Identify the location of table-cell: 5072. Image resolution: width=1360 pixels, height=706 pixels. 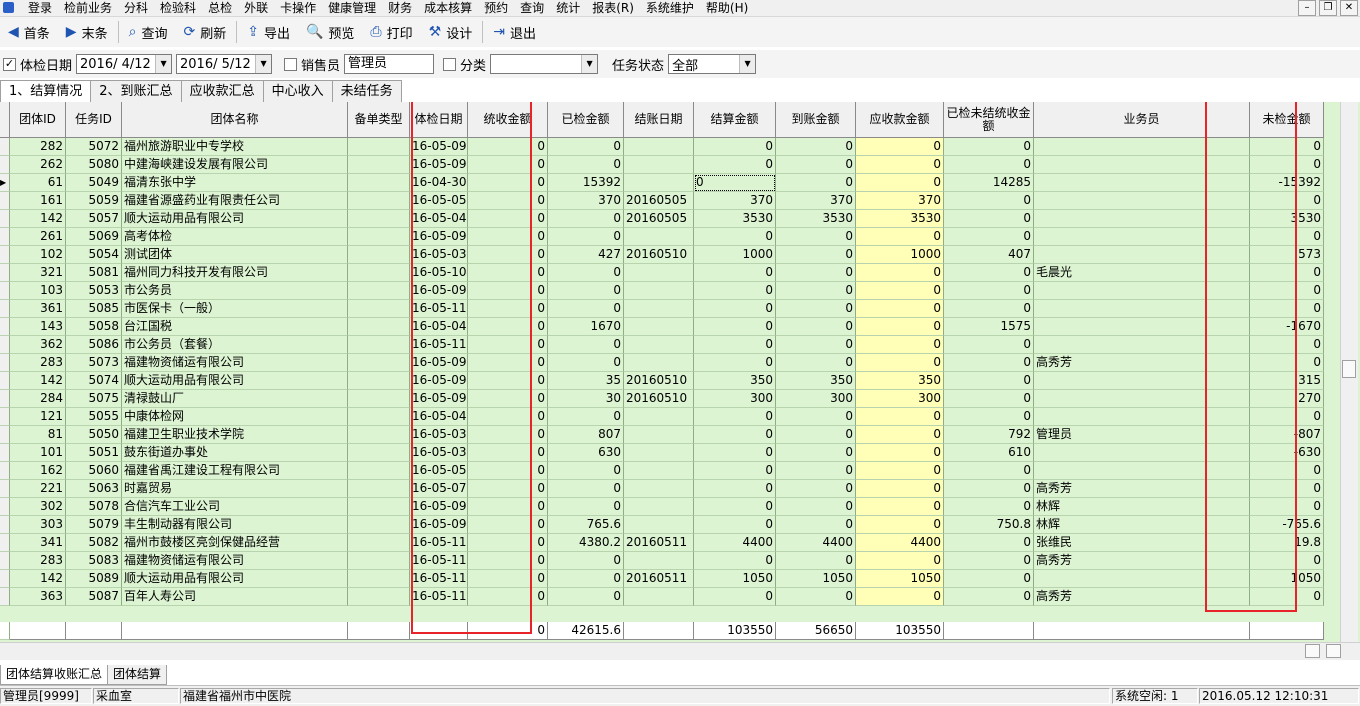
(94, 147).